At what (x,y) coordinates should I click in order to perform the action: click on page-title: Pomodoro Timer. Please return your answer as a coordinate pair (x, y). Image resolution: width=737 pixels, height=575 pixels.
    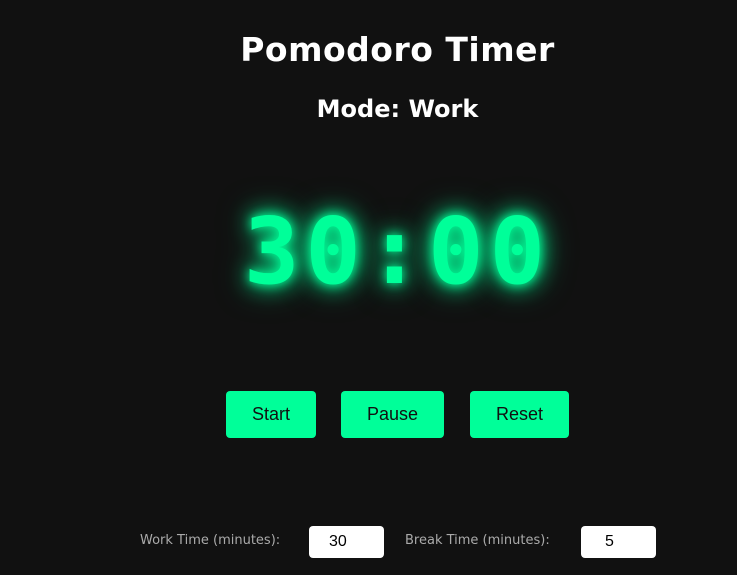
    Looking at the image, I should click on (397, 49).